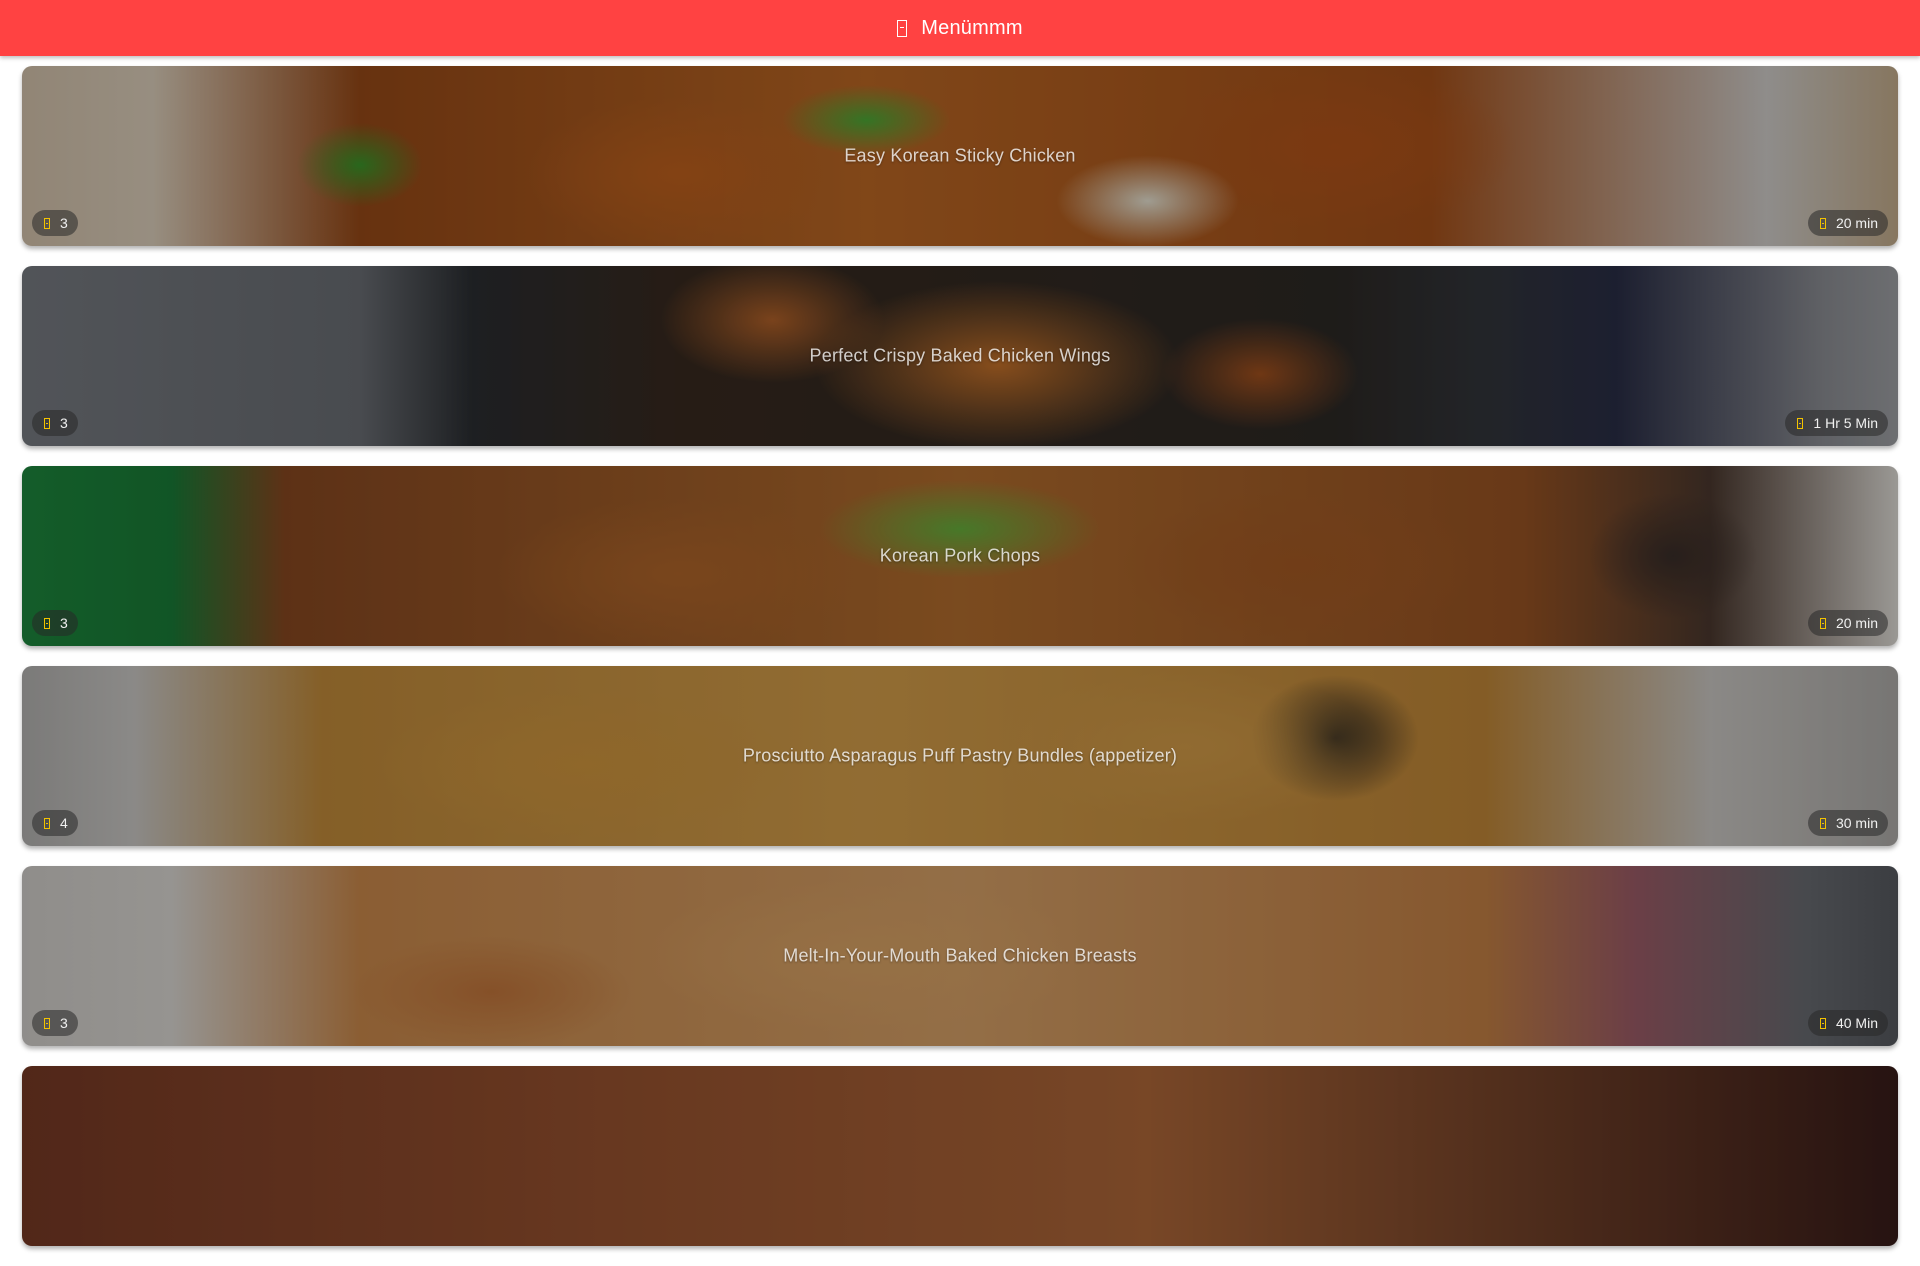  Describe the element at coordinates (972, 27) in the screenshot. I see `app-title: Menümmm` at that location.